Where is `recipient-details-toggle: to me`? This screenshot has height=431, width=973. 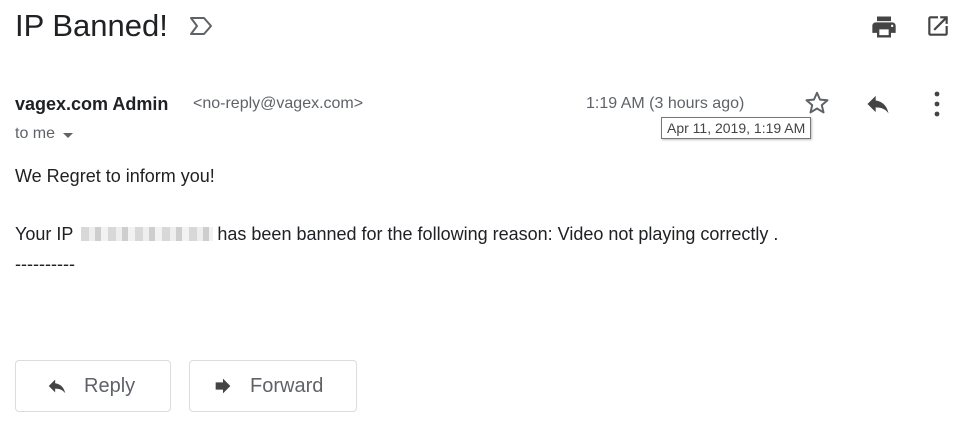 recipient-details-toggle: to me is located at coordinates (44, 134).